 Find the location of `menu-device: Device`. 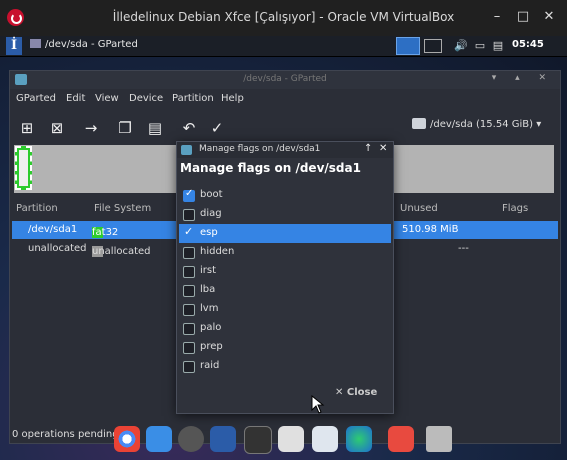

menu-device: Device is located at coordinates (146, 98).